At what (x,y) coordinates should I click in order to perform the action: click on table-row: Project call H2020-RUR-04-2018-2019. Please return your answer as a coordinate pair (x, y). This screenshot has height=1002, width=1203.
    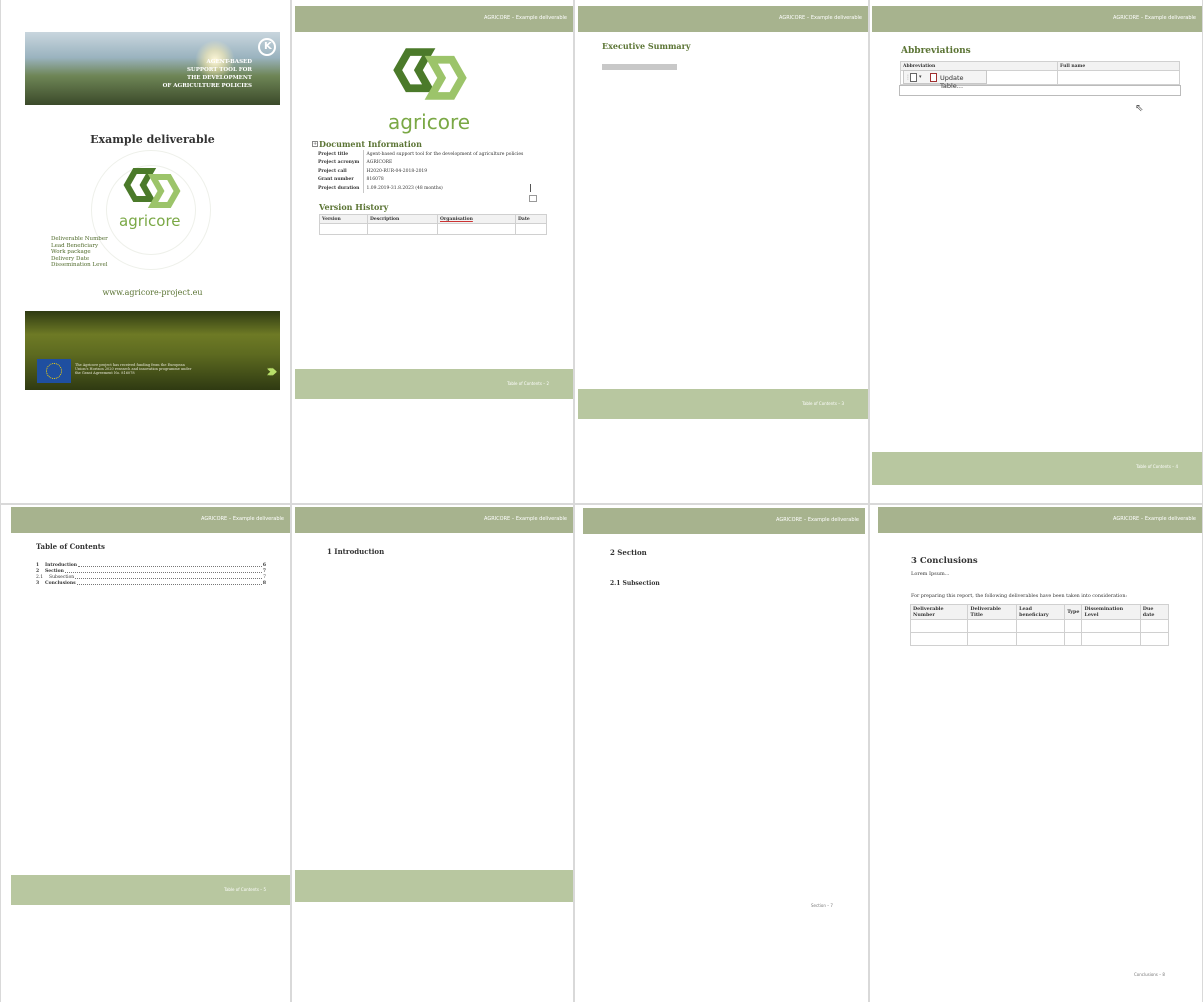
    Looking at the image, I should click on (420, 171).